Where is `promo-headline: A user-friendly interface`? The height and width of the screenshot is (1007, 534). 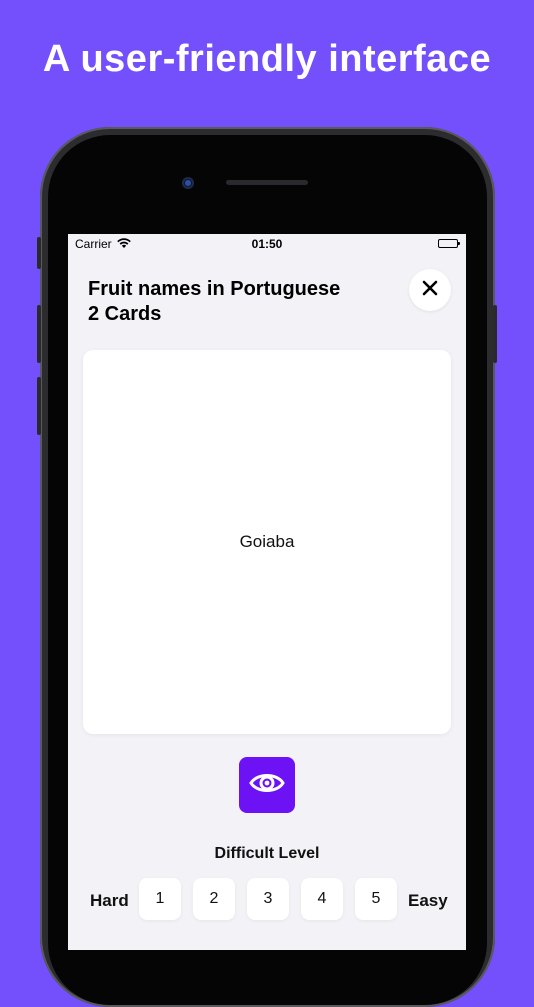 promo-headline: A user-friendly interface is located at coordinates (267, 59).